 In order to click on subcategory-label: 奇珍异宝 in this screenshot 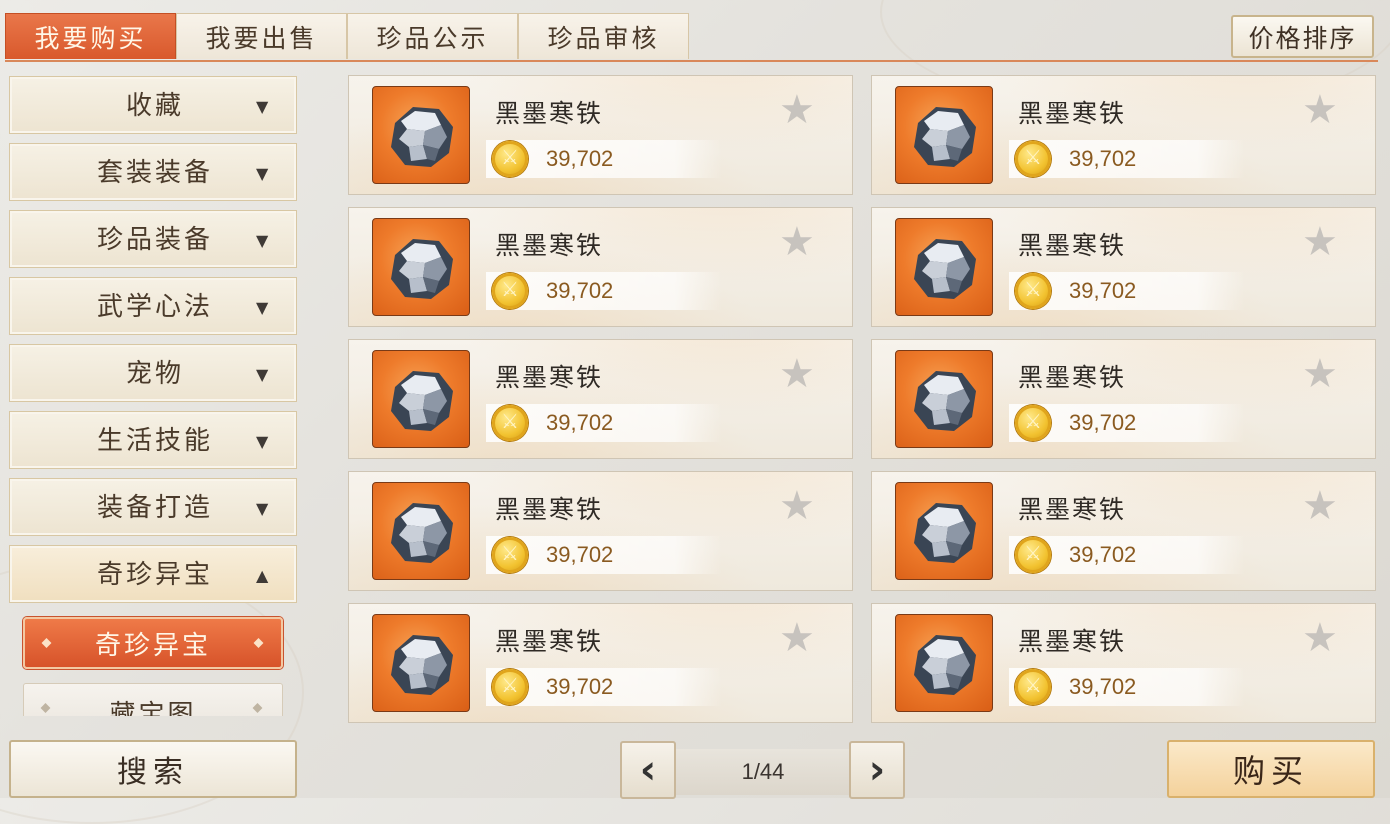, I will do `click(152, 645)`.